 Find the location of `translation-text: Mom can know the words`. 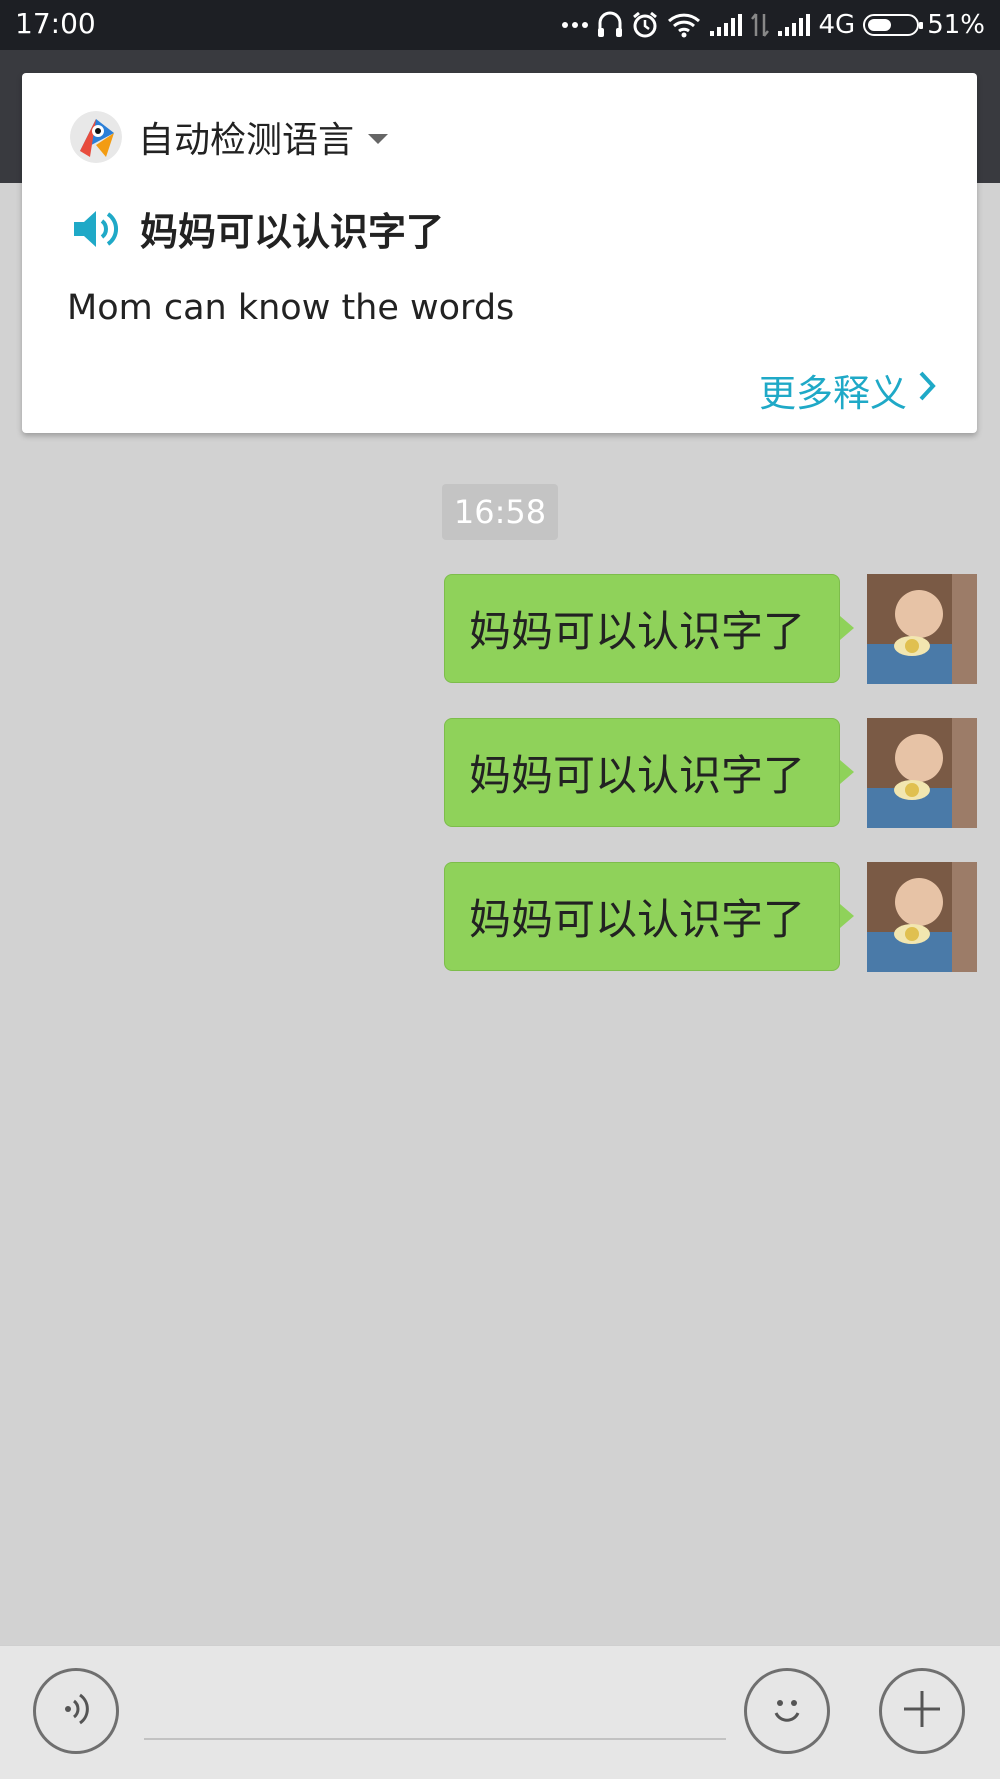

translation-text: Mom can know the words is located at coordinates (291, 308).